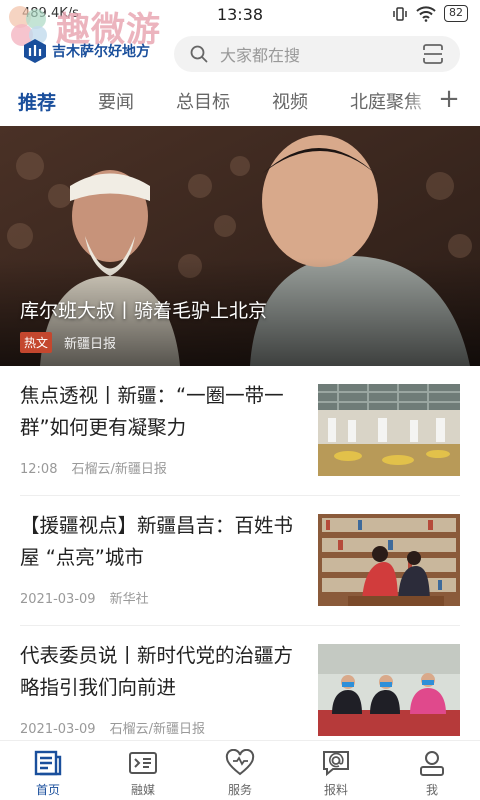  What do you see at coordinates (152, 411) in the screenshot?
I see `news-title: 焦点透视丨新疆：“一圈一带一群”如何更有凝聚力` at bounding box center [152, 411].